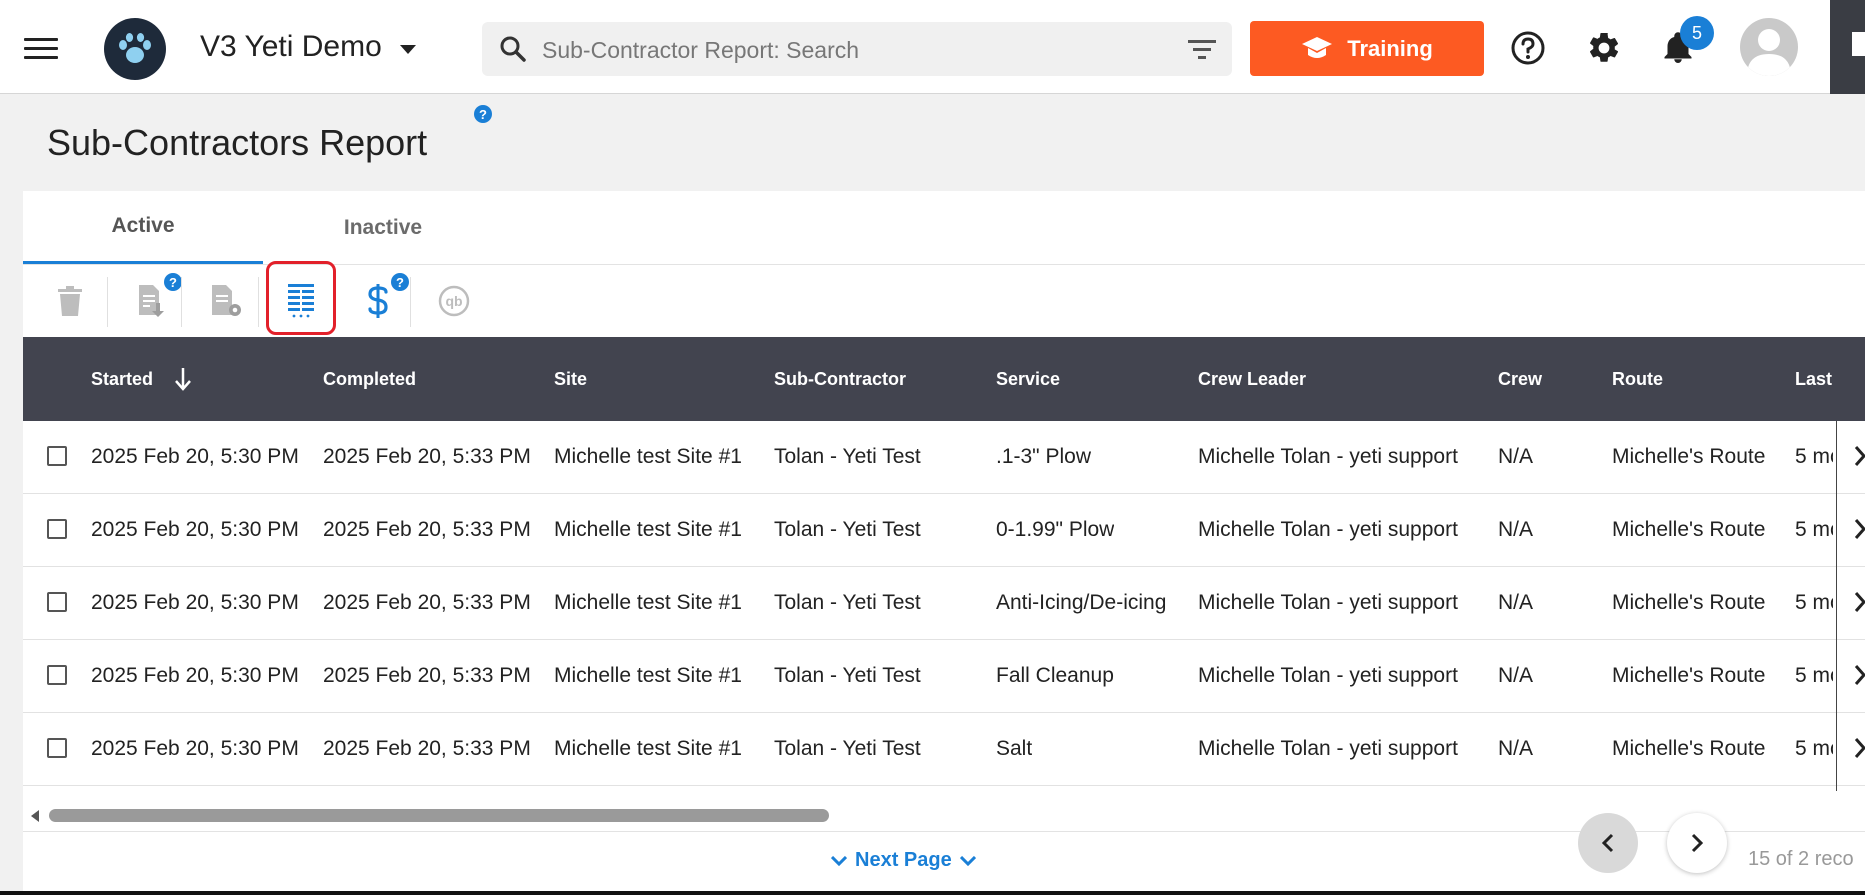 The image size is (1865, 895). What do you see at coordinates (1528, 48) in the screenshot?
I see `help-circle-icon` at bounding box center [1528, 48].